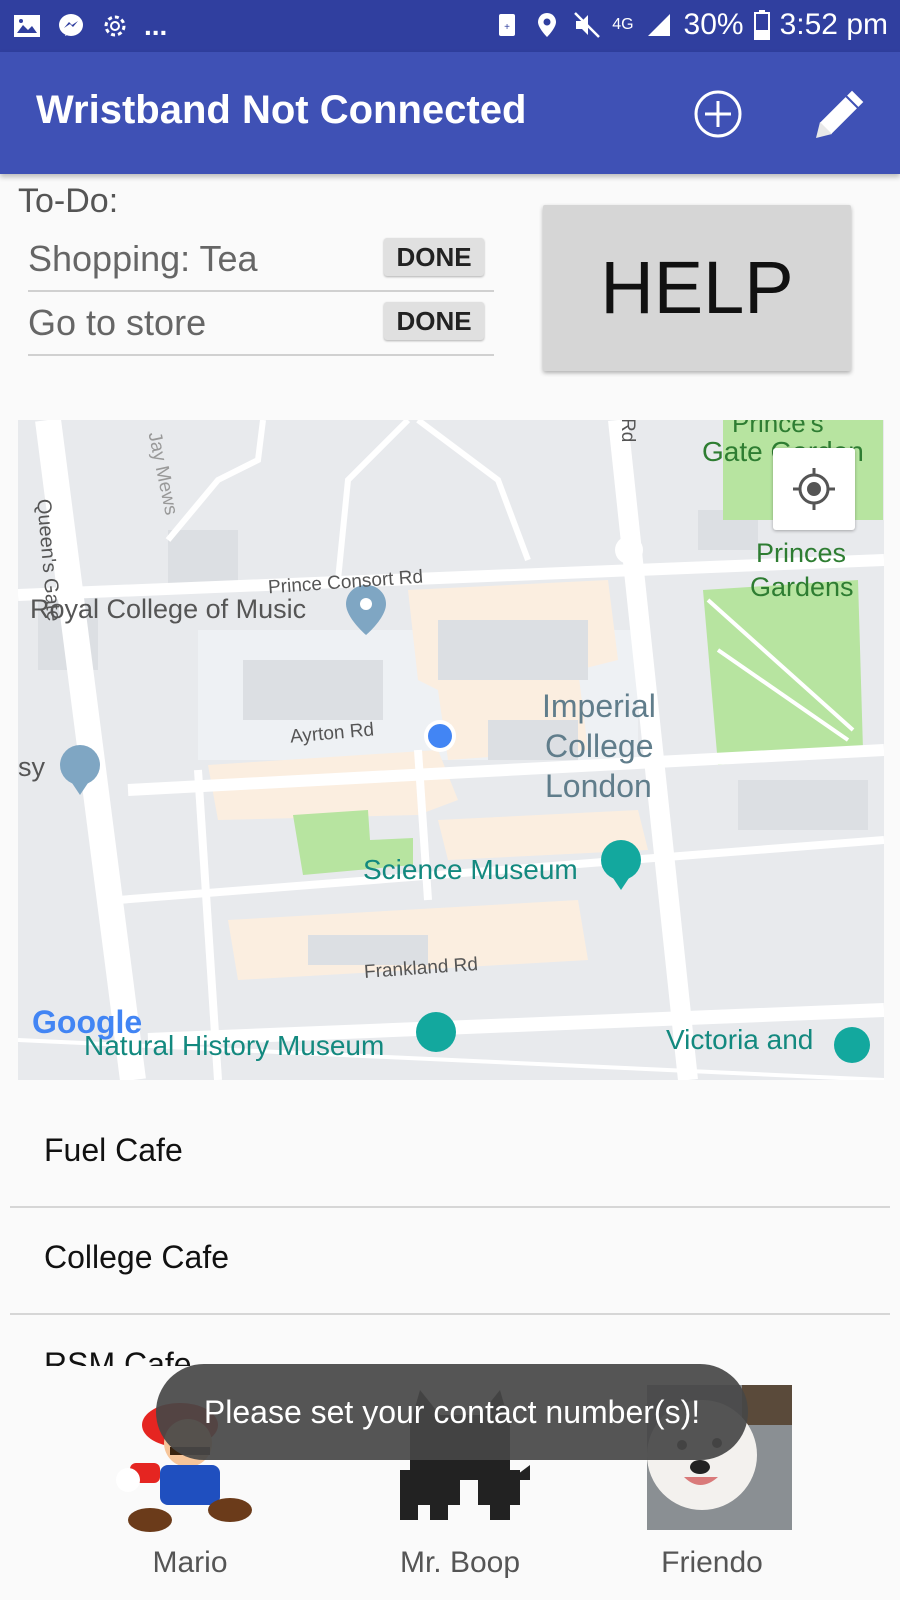  Describe the element at coordinates (833, 24) in the screenshot. I see `clock: 3:52 pm` at that location.